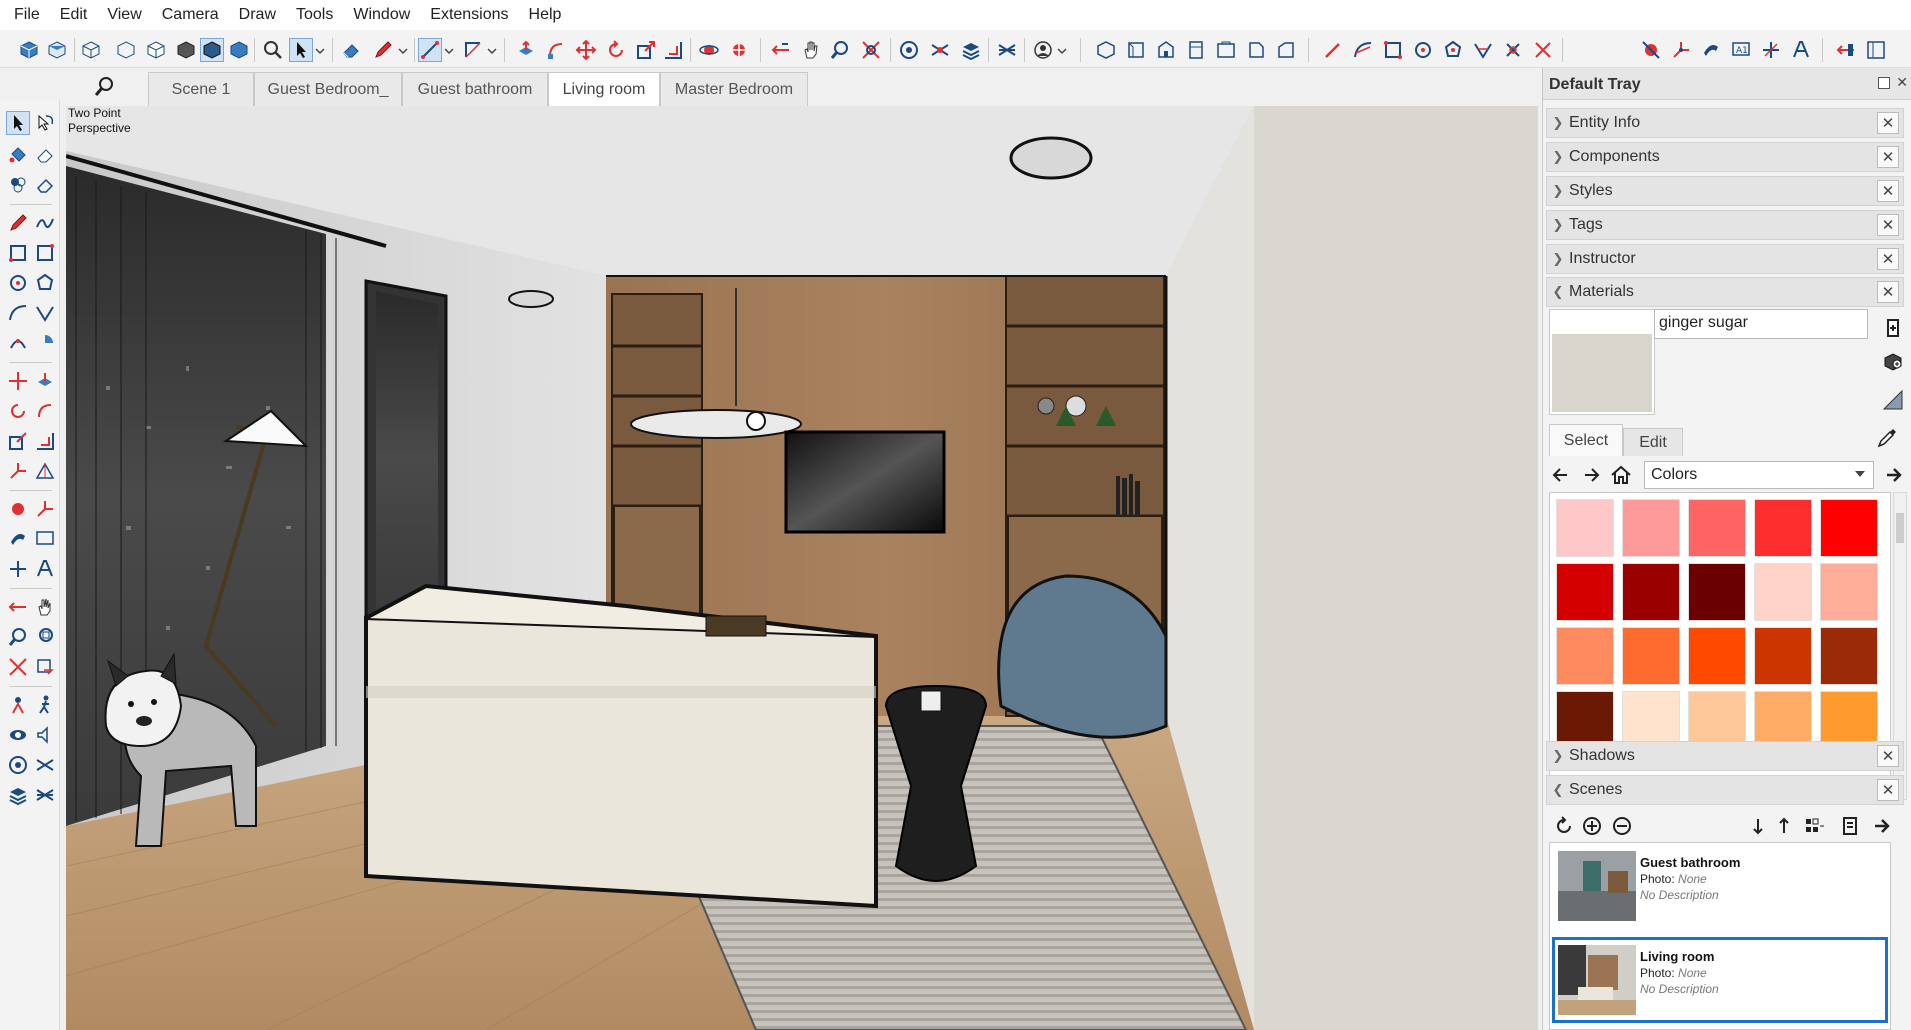 The width and height of the screenshot is (1911, 1030). Describe the element at coordinates (45, 283) in the screenshot. I see `polygon-tool-icon` at that location.